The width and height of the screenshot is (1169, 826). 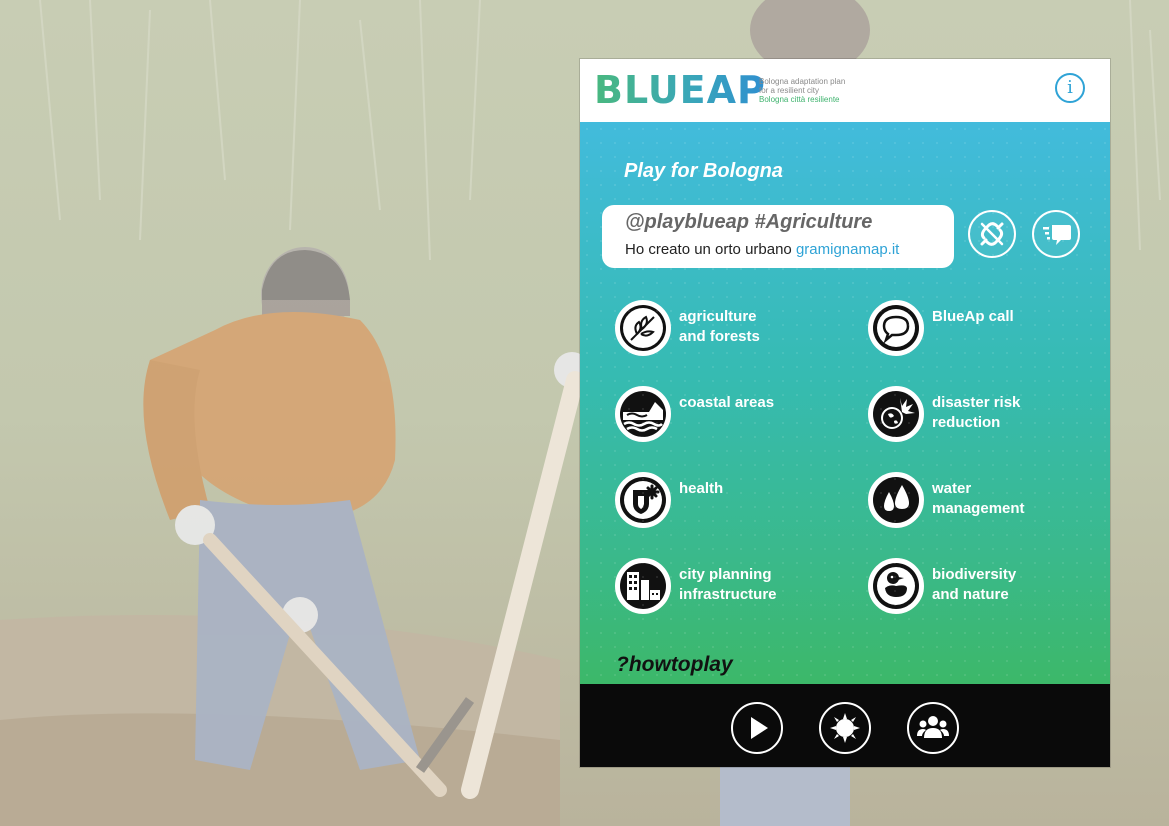 I want to click on page-title: Play for Bologna, so click(x=703, y=171).